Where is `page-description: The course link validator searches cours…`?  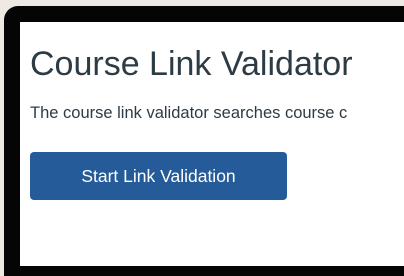
page-description: The course link validator searches cours… is located at coordinates (189, 113).